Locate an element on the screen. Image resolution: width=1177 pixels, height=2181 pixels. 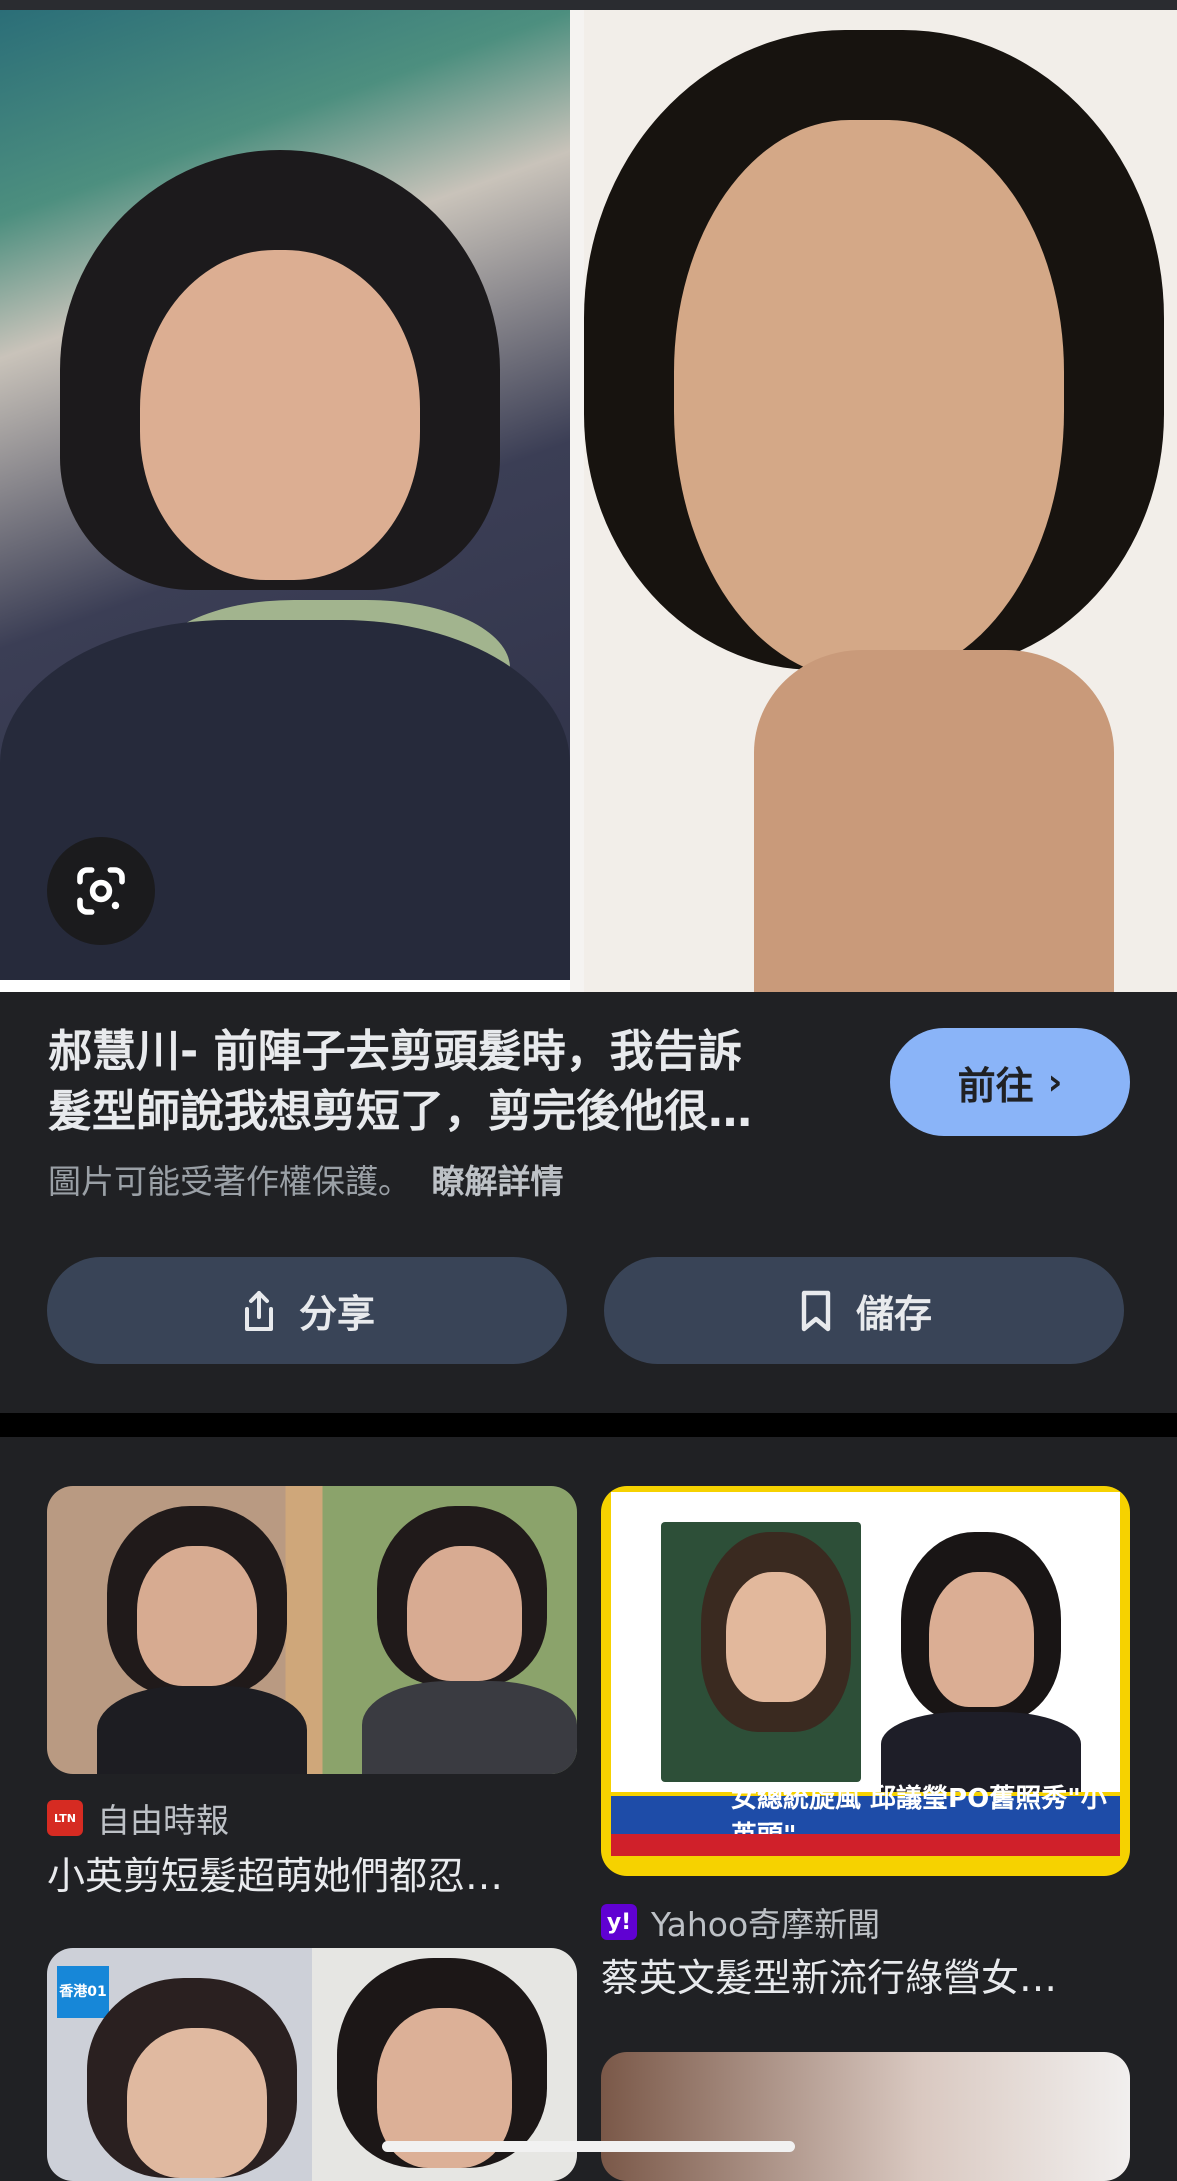
yahoo-favicon-icon: y! is located at coordinates (619, 1922).